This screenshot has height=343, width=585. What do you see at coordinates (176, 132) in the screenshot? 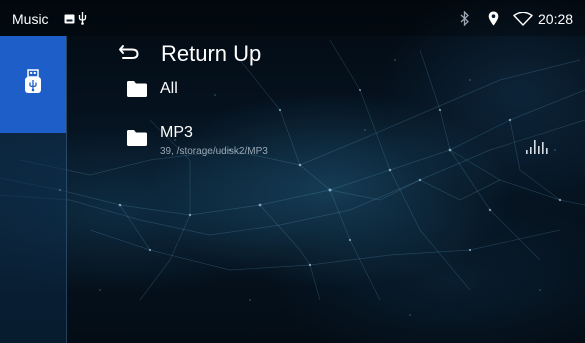
I see `folder-label: MP3` at bounding box center [176, 132].